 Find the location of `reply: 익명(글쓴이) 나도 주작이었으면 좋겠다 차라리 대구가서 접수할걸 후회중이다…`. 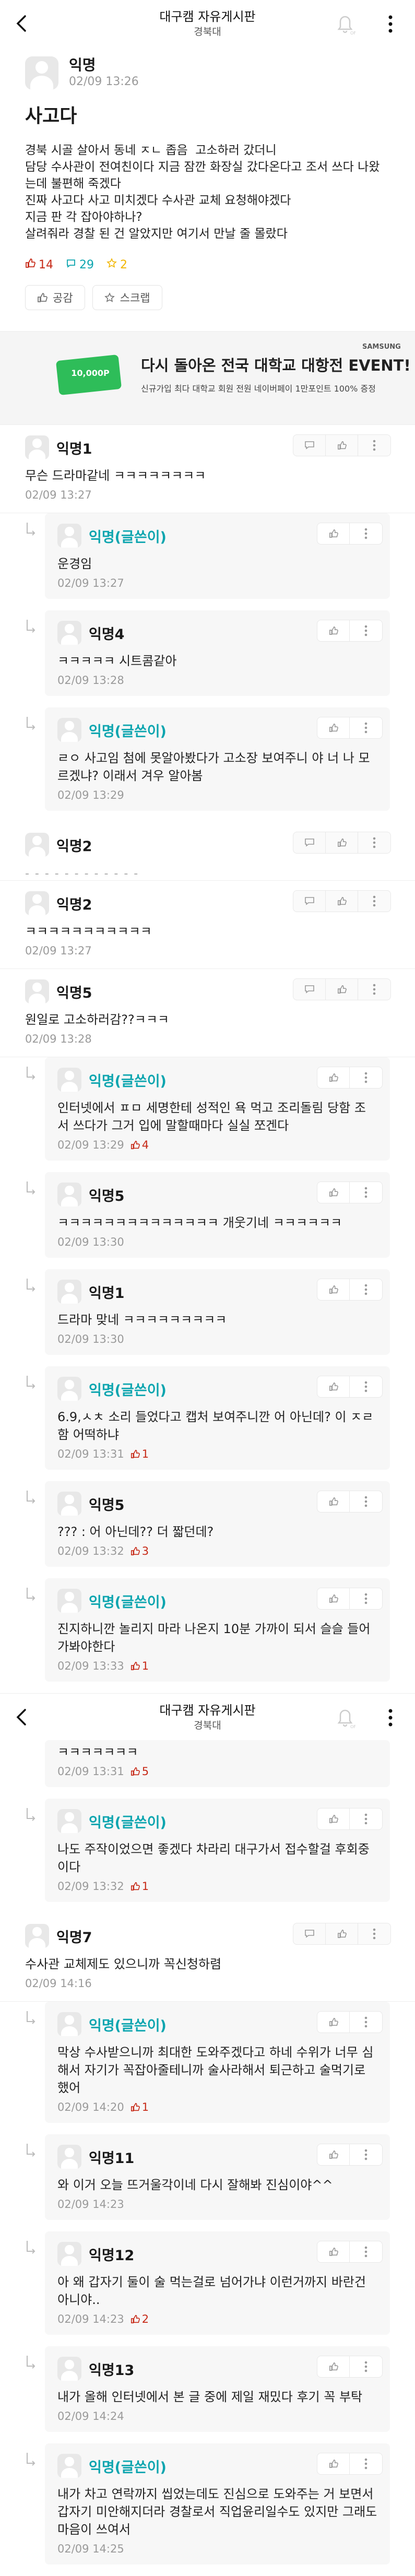

reply: 익명(글쓴이) 나도 주작이었으면 좋겠다 차라리 대구가서 접수할걸 후회중이다… is located at coordinates (207, 1856).